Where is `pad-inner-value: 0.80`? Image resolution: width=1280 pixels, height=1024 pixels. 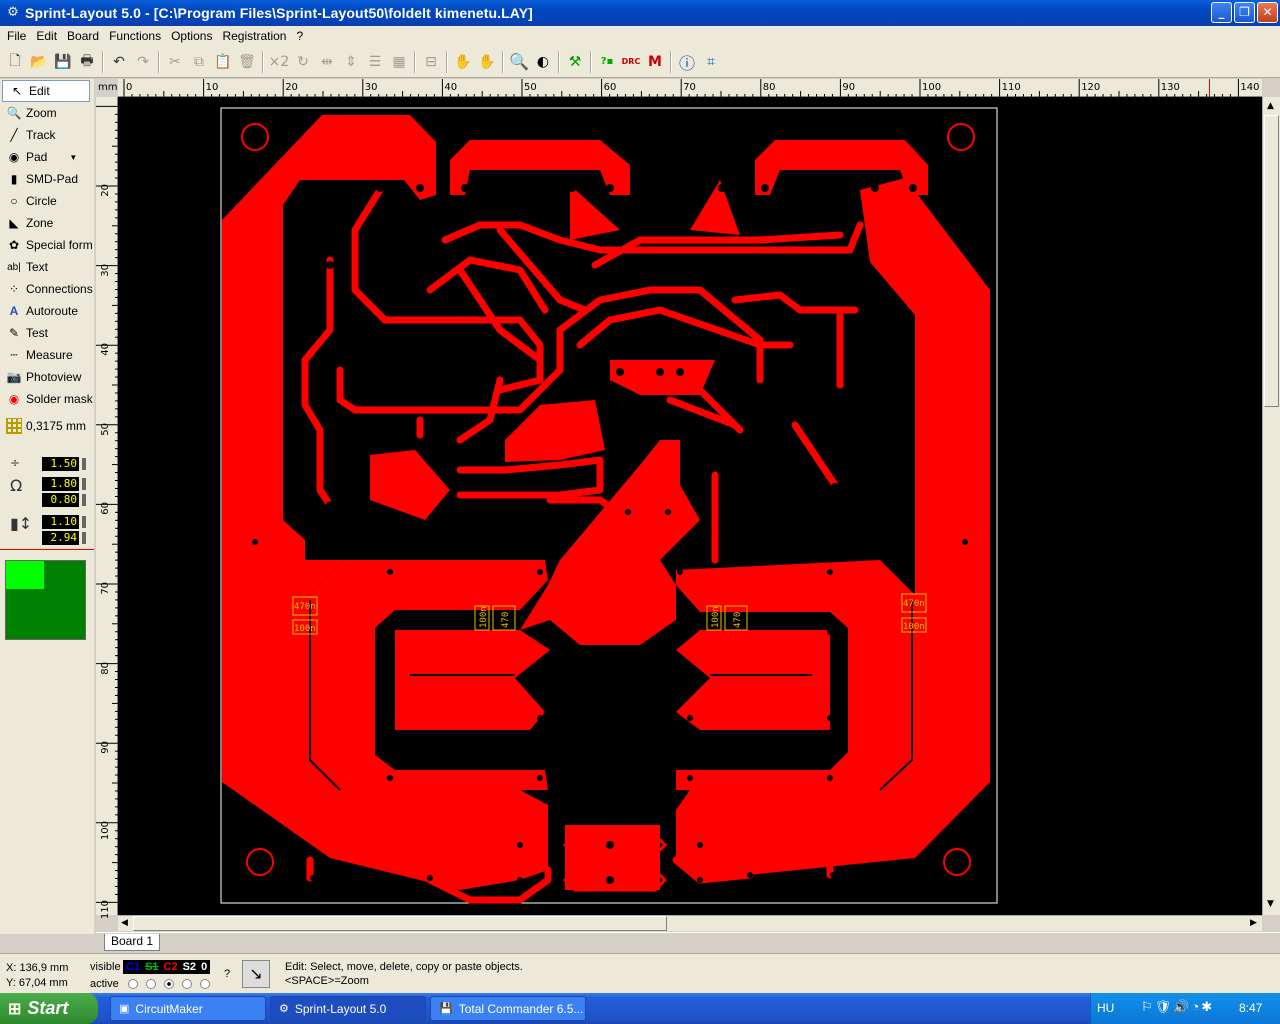 pad-inner-value: 0.80 is located at coordinates (60, 500).